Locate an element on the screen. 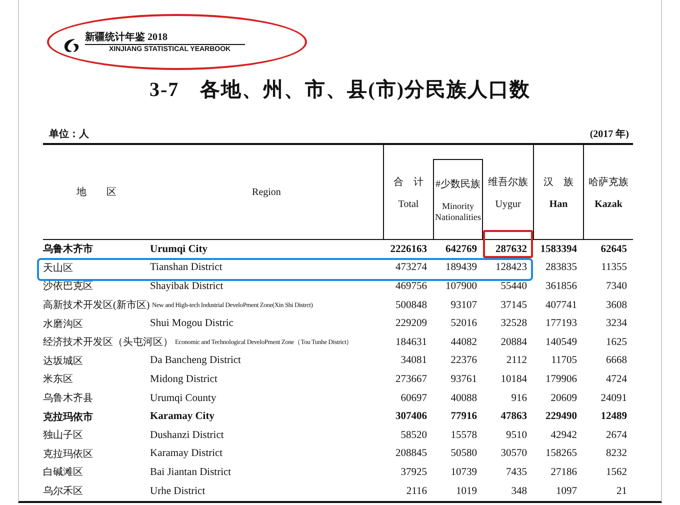 The height and width of the screenshot is (505, 680). number-cell-text: 4724 is located at coordinates (617, 379).